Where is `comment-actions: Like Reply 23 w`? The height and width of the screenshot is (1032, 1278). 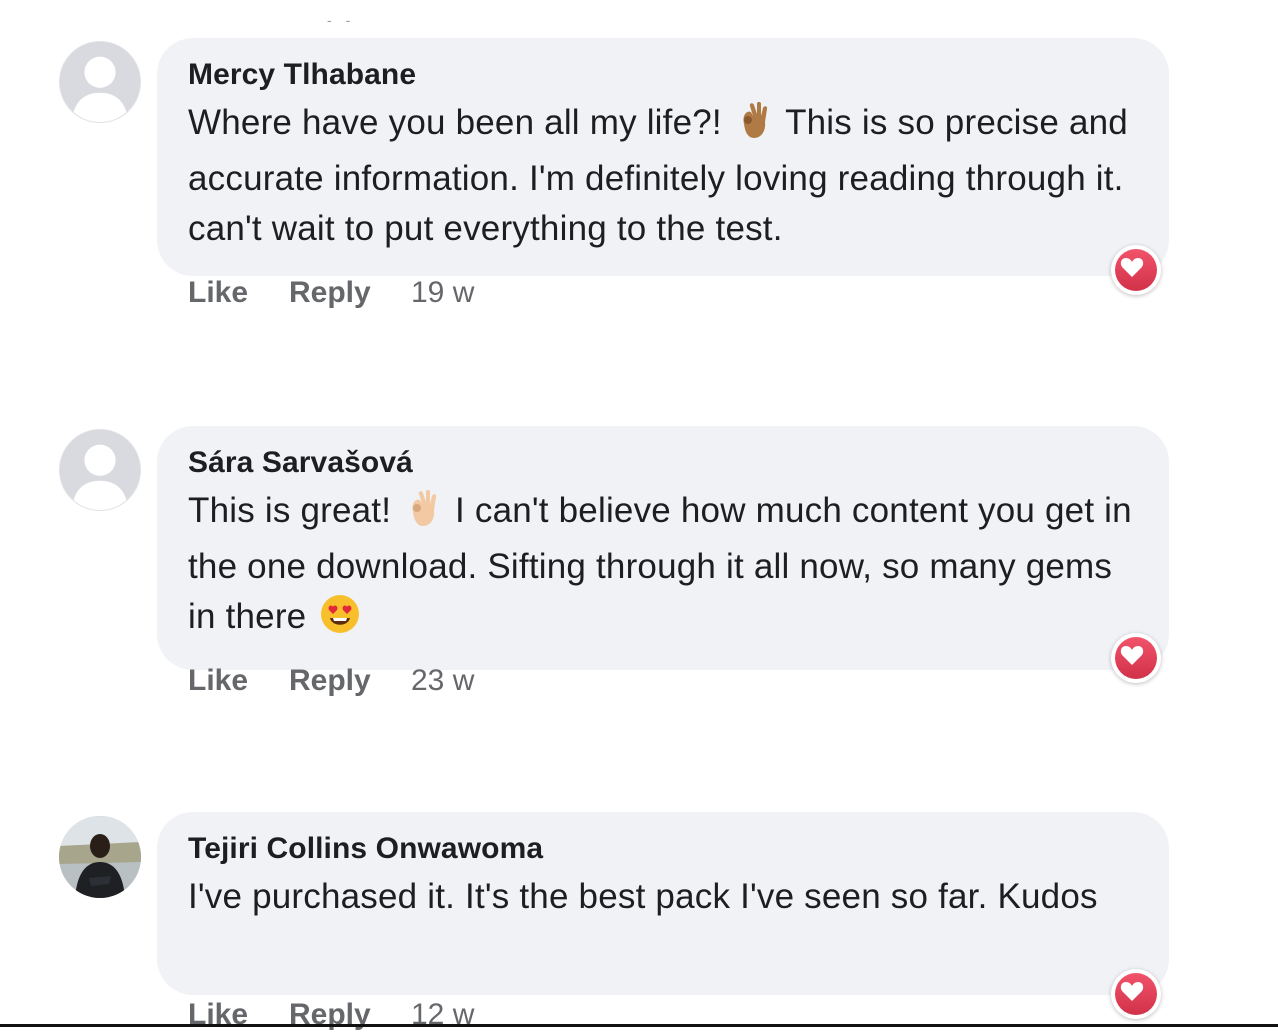
comment-actions: Like Reply 23 w is located at coordinates (331, 681).